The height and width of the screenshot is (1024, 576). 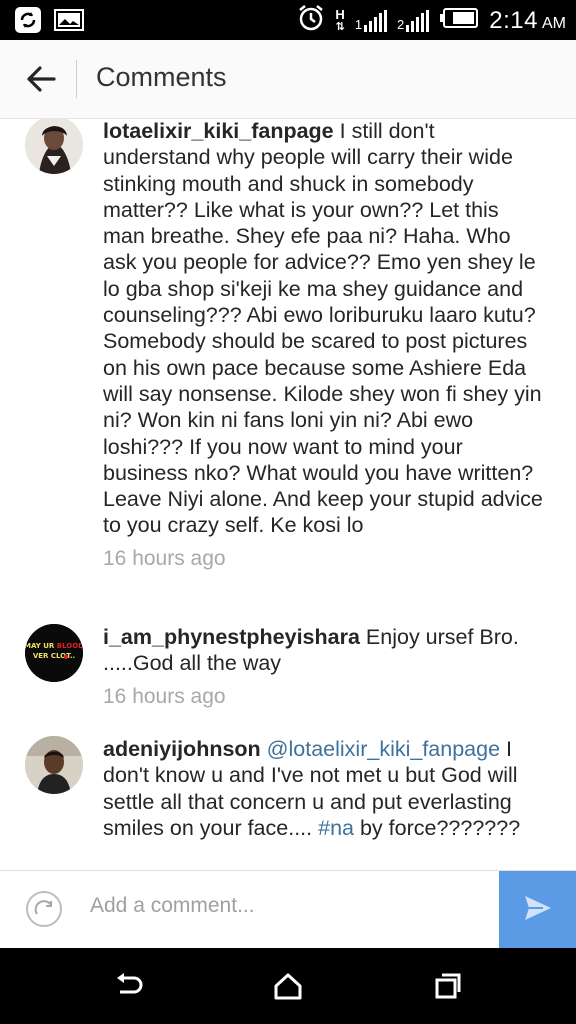 What do you see at coordinates (182, 749) in the screenshot?
I see `comment-username: adeniyijohnson` at bounding box center [182, 749].